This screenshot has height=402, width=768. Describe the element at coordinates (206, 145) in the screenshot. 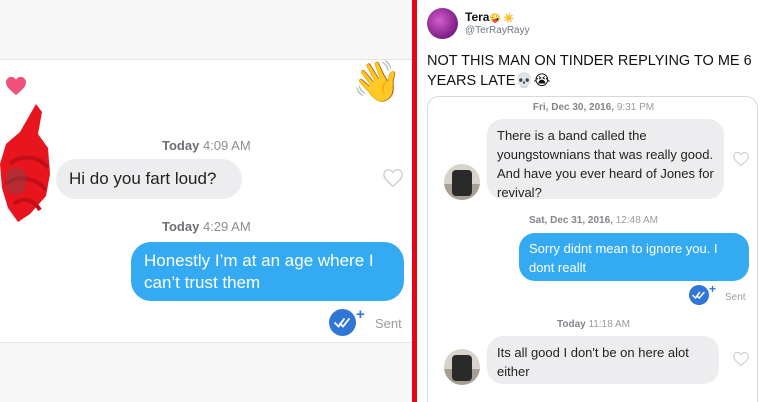

I see `timestamp: Today 4:09 AM` at that location.